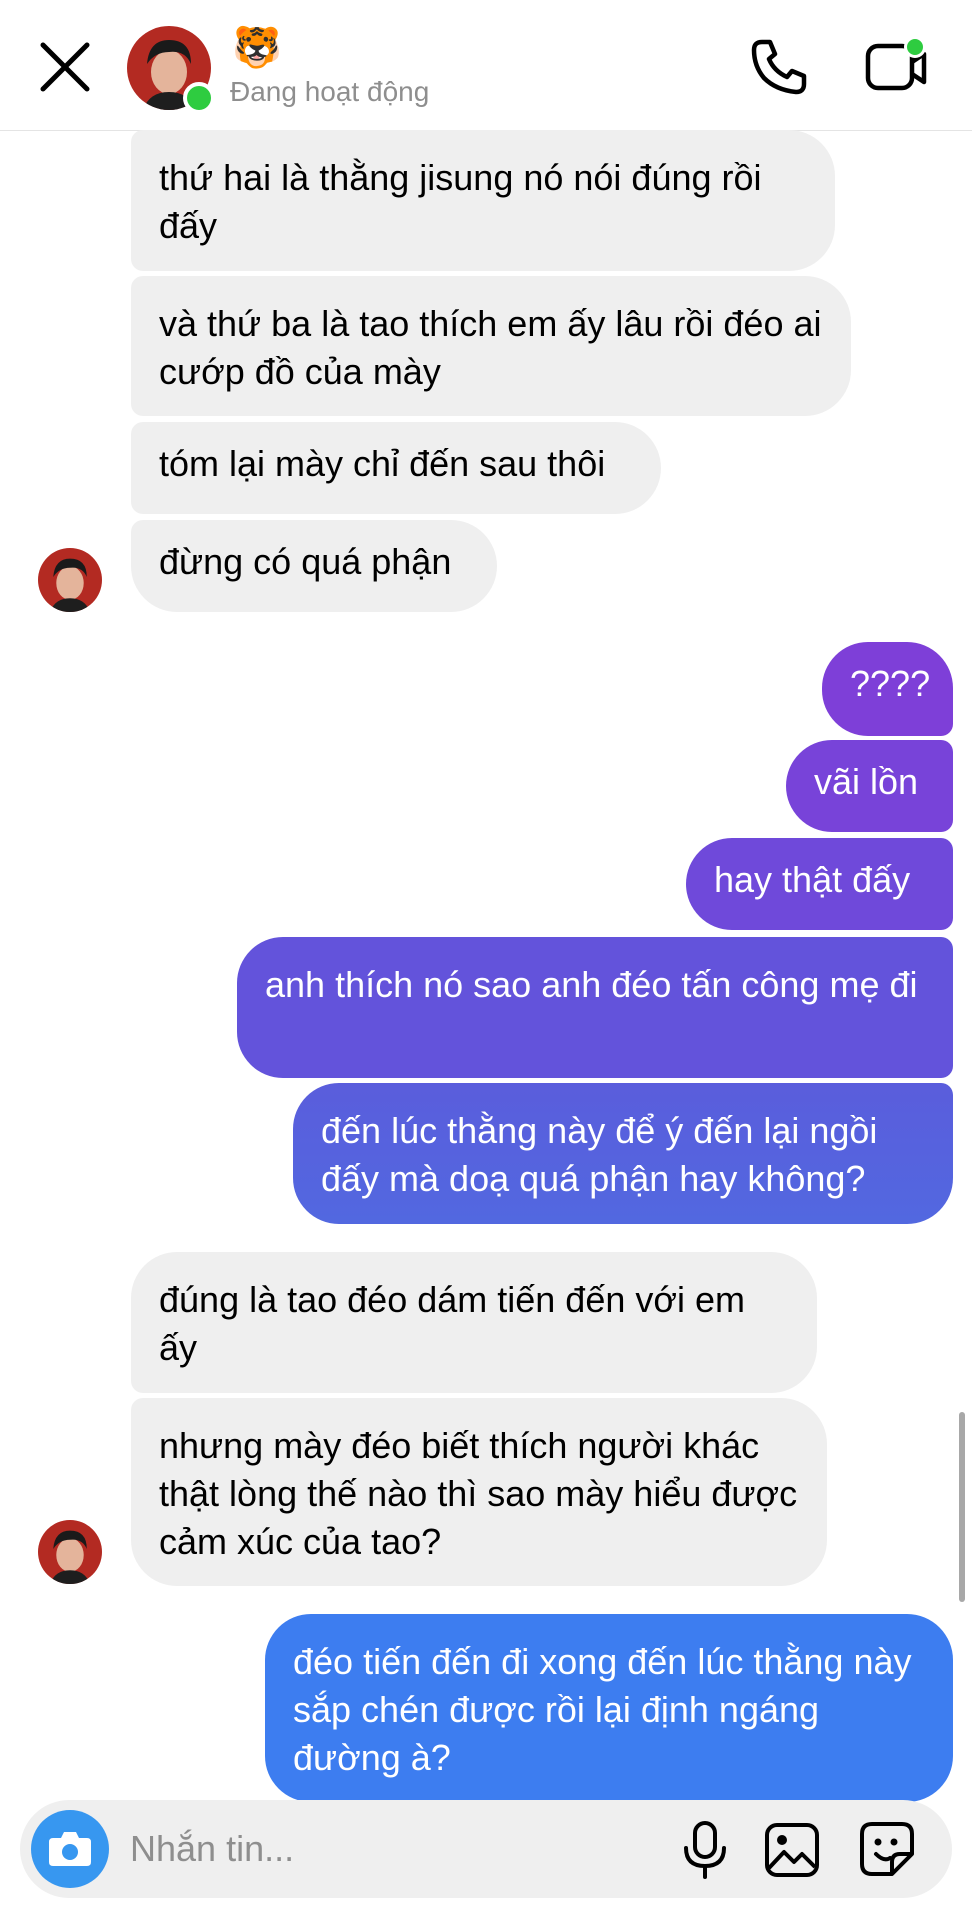 Image resolution: width=972 pixels, height=1920 pixels. I want to click on message-incoming: đừng có quá phận, so click(314, 566).